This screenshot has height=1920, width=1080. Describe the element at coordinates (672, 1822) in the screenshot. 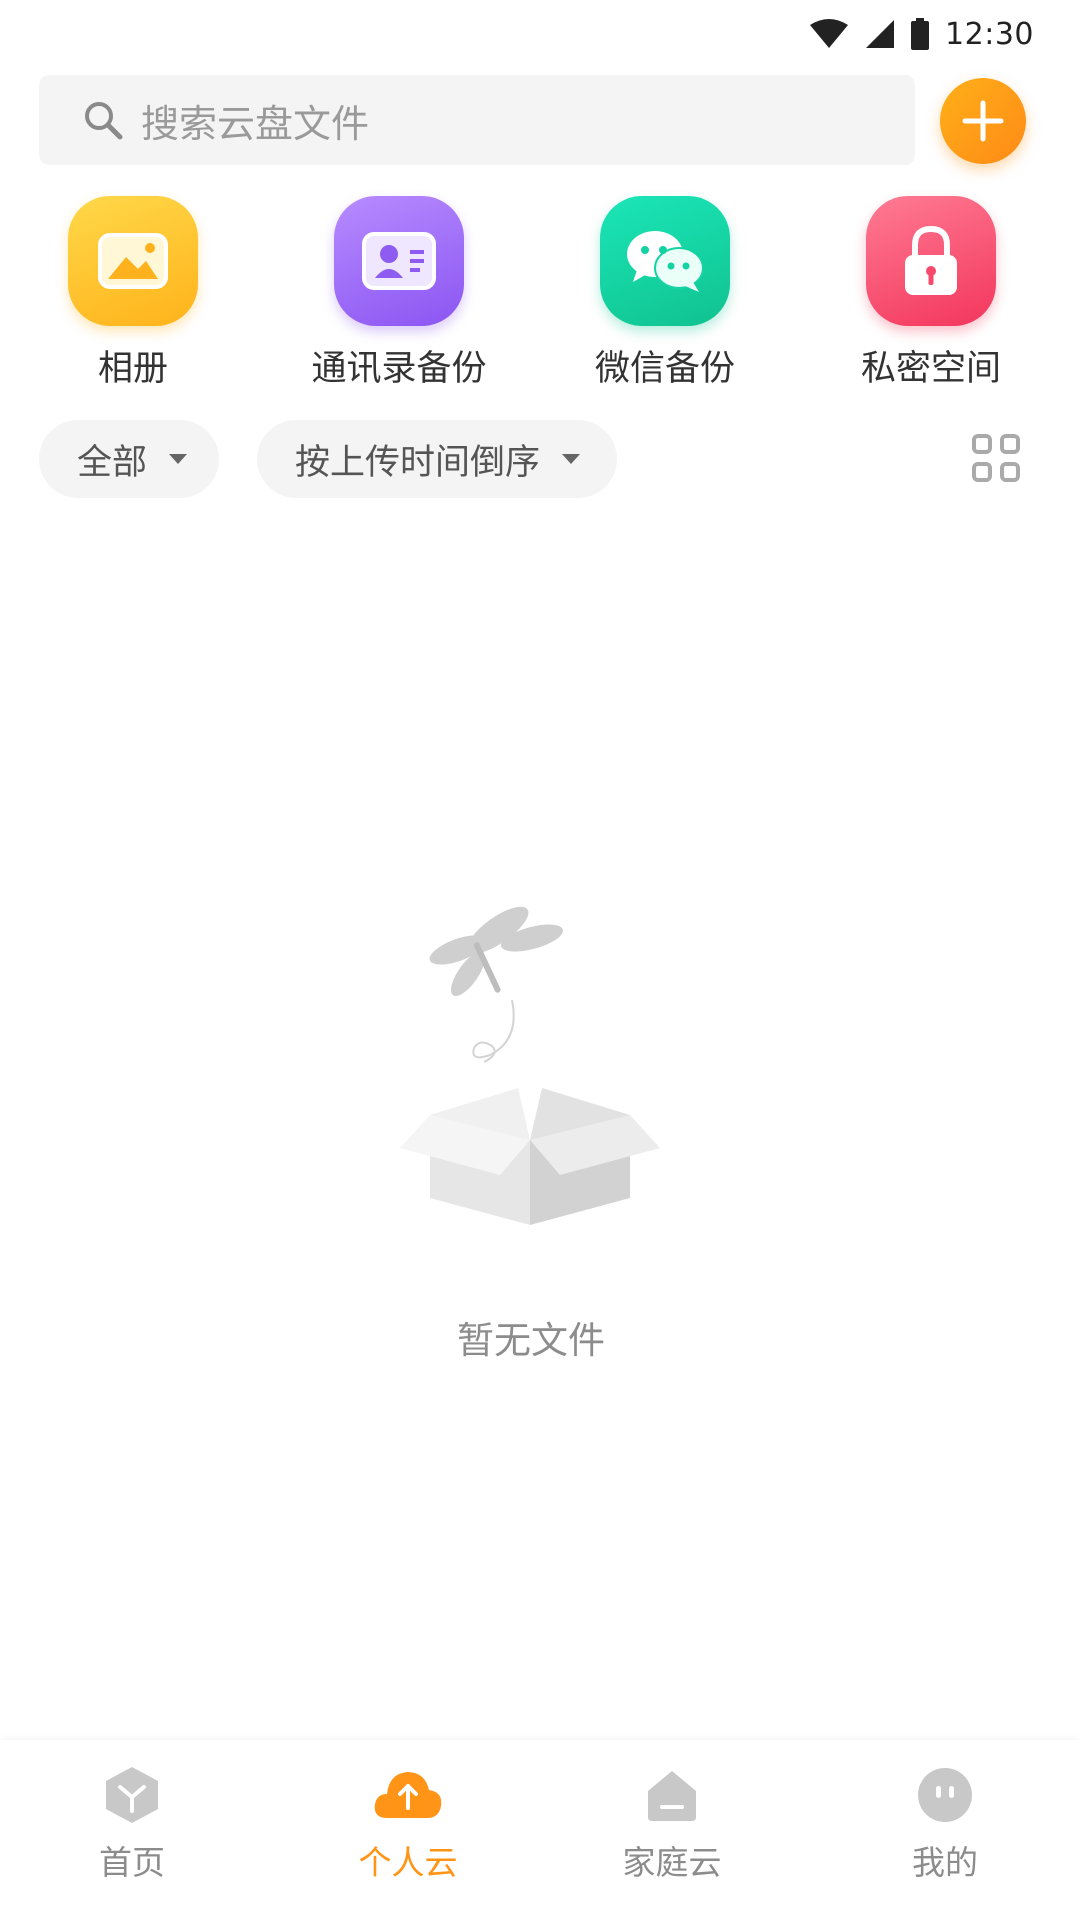

I see `nav-item-family-cloud: 家庭云` at that location.